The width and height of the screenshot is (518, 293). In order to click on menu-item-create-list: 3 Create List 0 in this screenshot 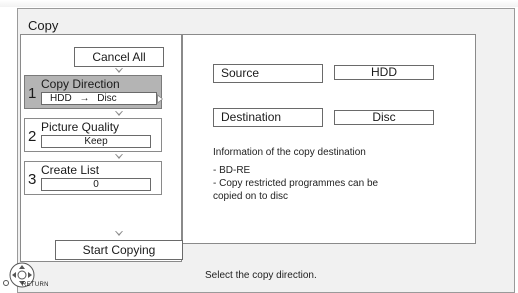, I will do `click(93, 178)`.